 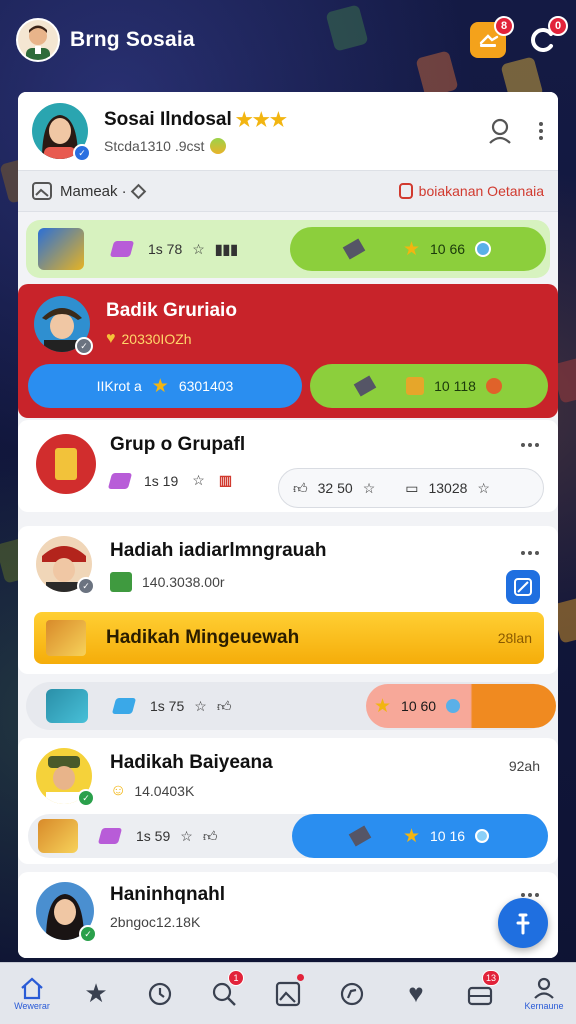 What do you see at coordinates (448, 836) in the screenshot?
I see `reward-value: 10 16` at bounding box center [448, 836].